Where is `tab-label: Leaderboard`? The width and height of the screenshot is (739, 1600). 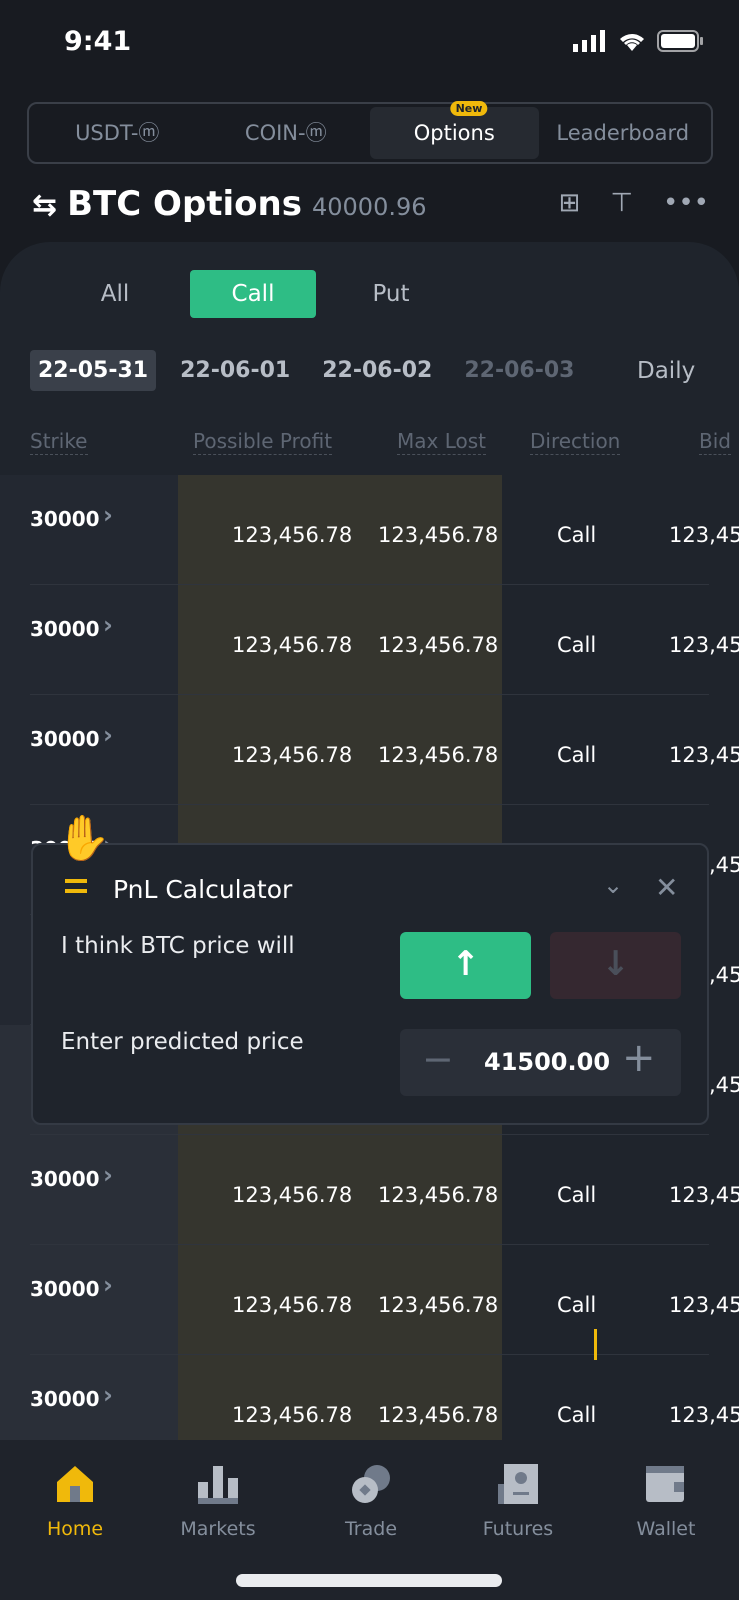 tab-label: Leaderboard is located at coordinates (623, 133).